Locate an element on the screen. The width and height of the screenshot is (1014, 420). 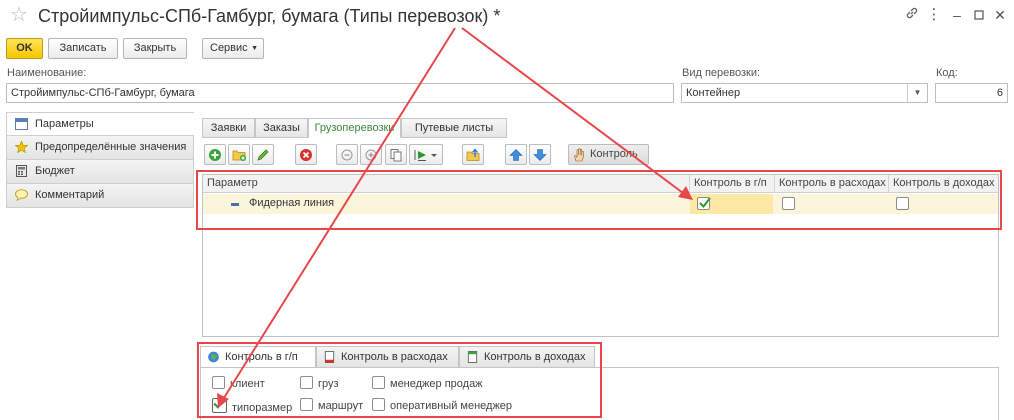
service-button: Сервис ▼ is located at coordinates (233, 48).